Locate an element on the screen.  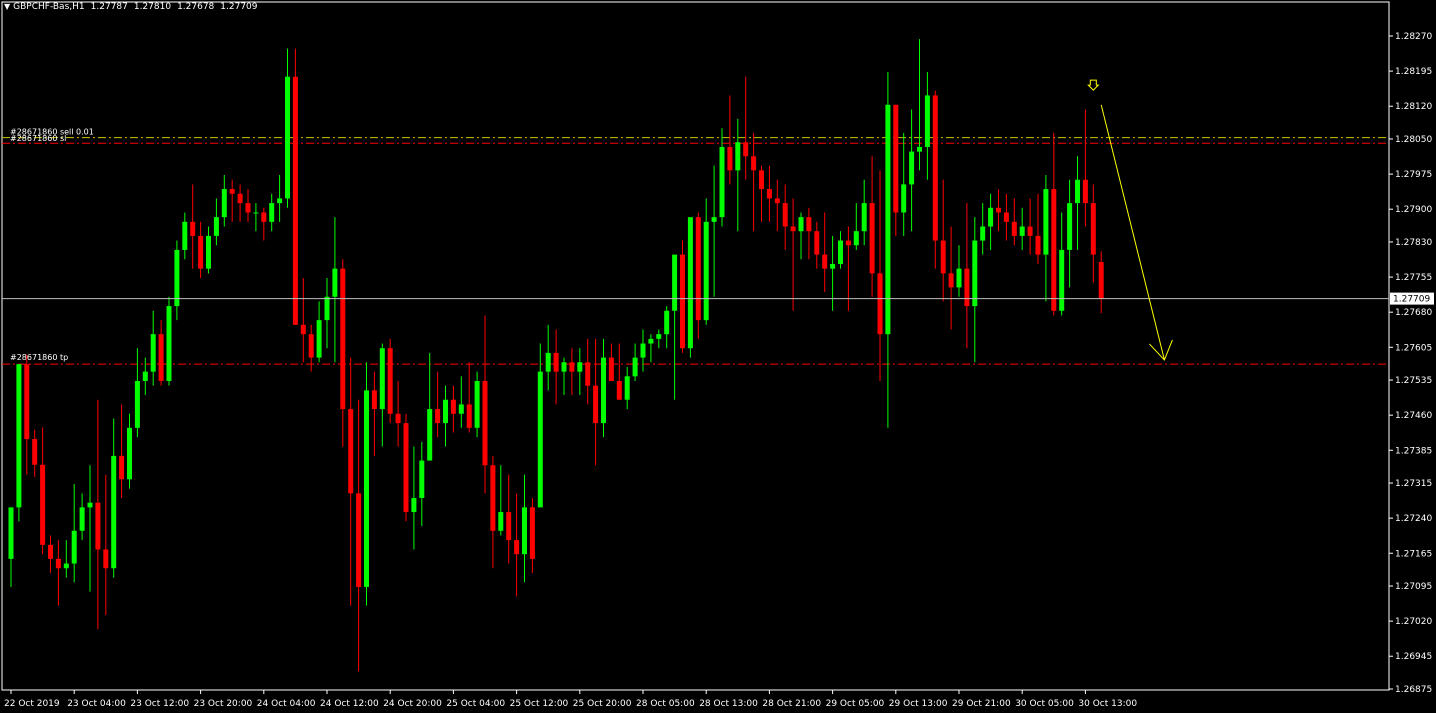
stop-loss-label: #28671860 sl is located at coordinates (38, 138).